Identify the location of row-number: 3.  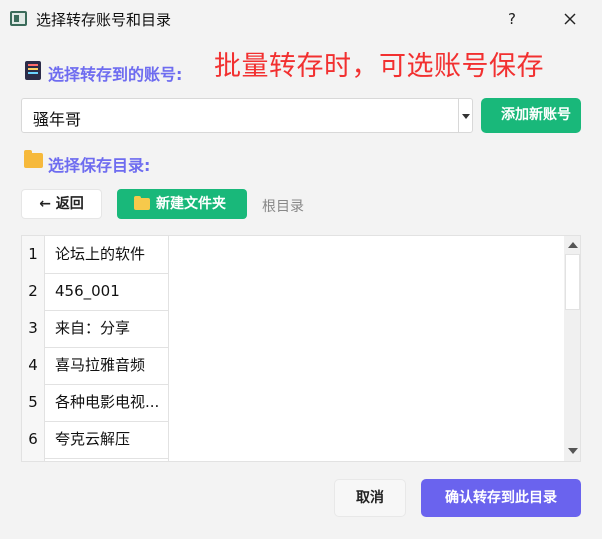
(33, 328).